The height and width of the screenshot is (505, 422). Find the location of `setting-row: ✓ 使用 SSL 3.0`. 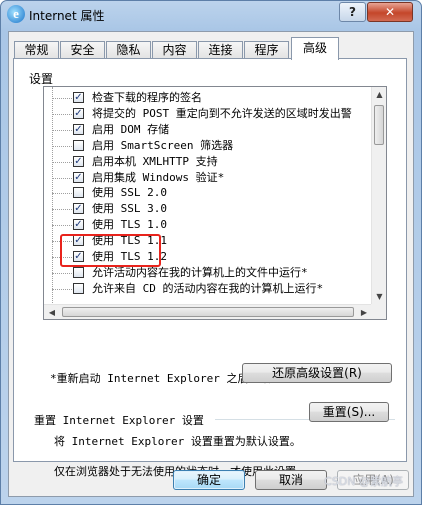

setting-row: ✓ 使用 SSL 3.0 is located at coordinates (205, 209).